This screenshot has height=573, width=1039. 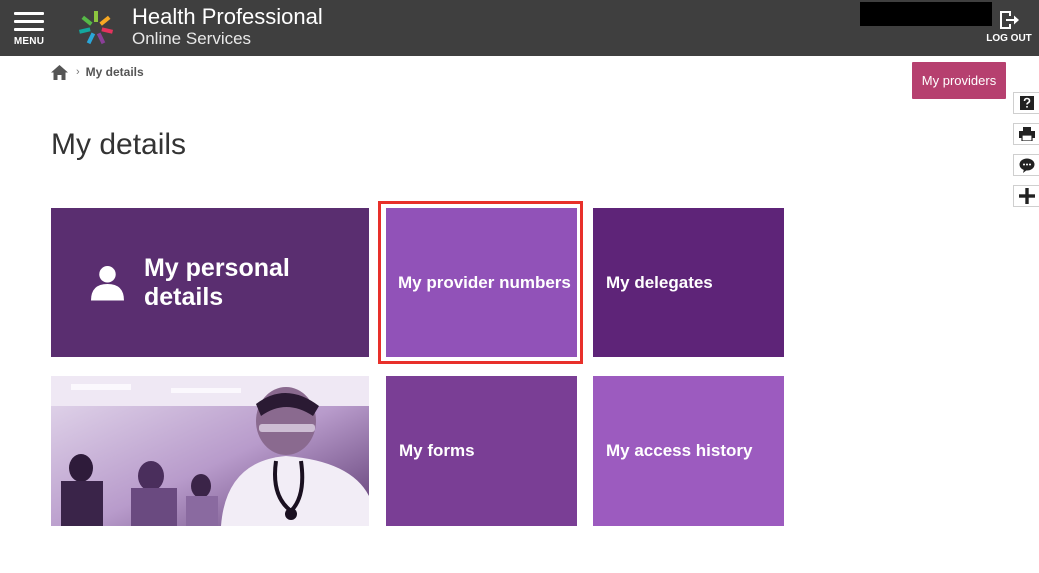 I want to click on help-button, so click(x=1026, y=103).